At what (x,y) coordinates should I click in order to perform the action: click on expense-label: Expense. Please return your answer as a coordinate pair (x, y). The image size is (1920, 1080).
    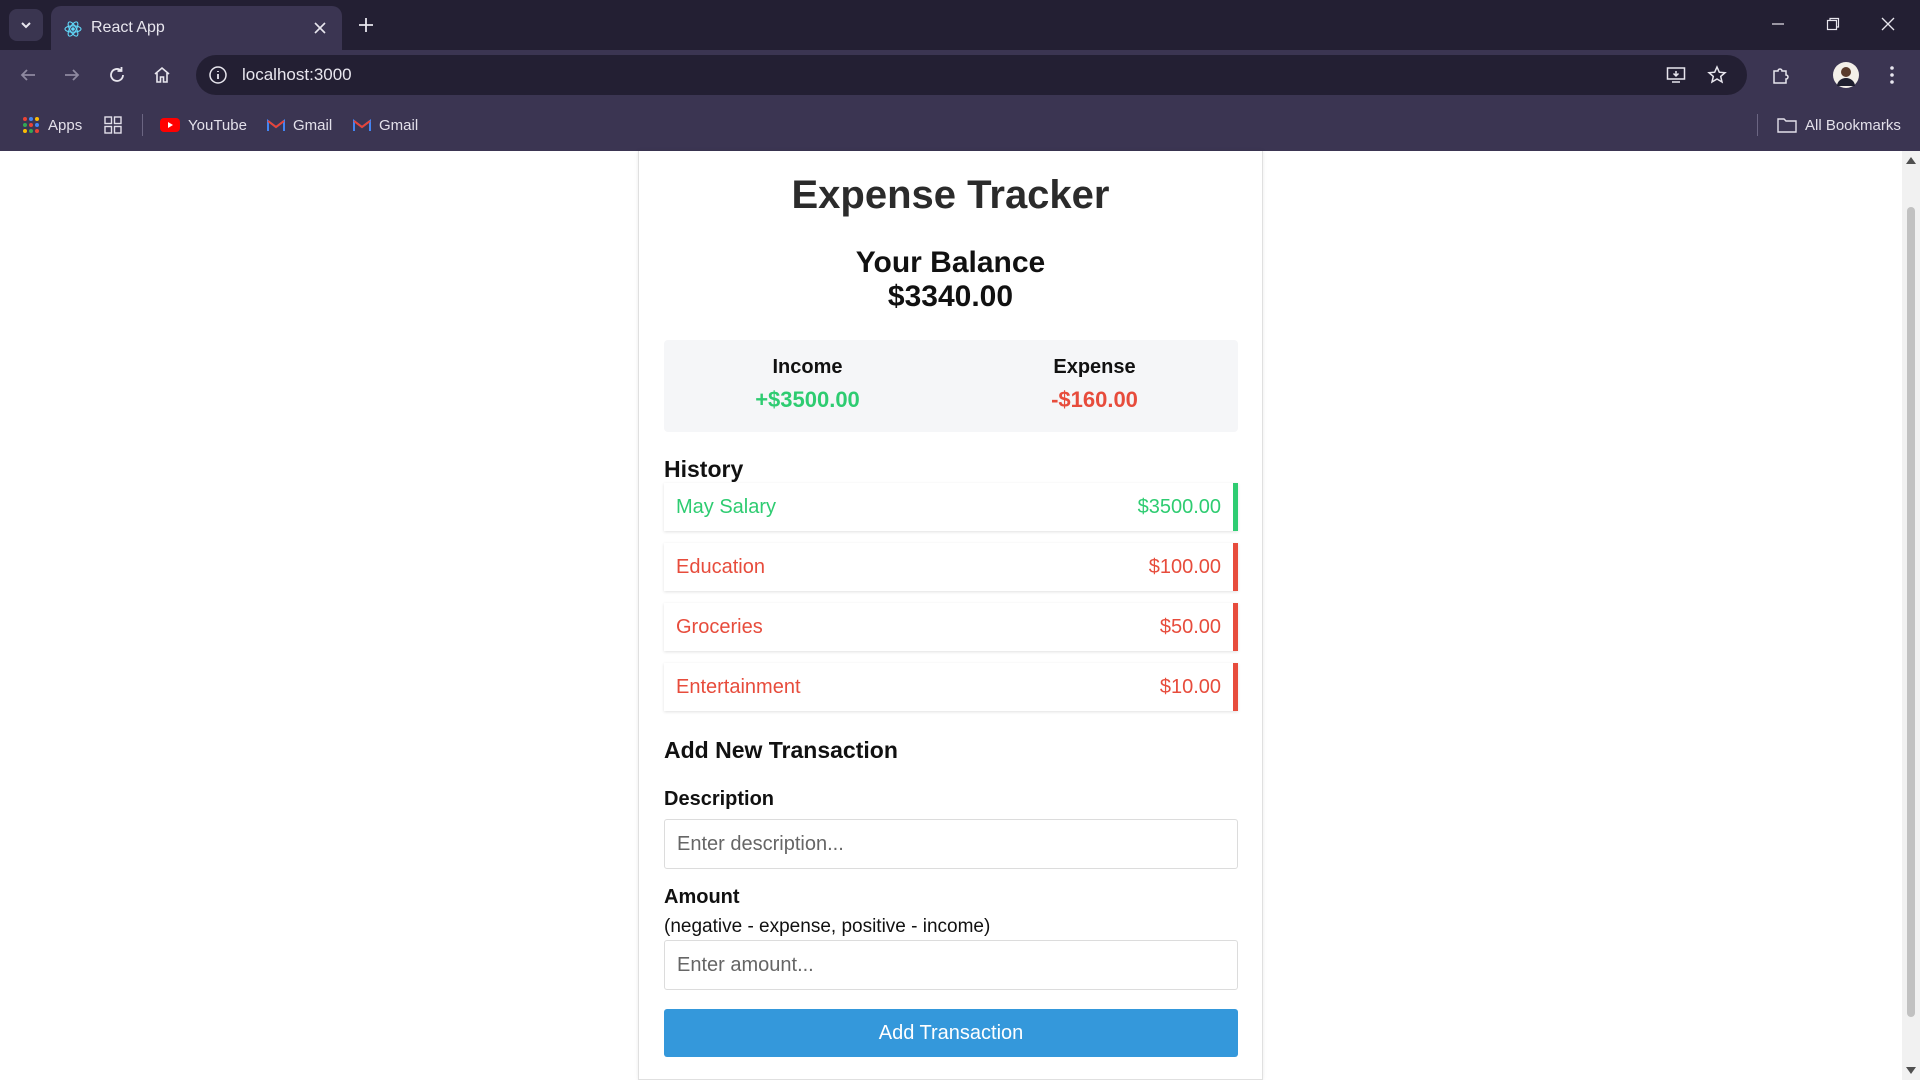
    Looking at the image, I should click on (1094, 367).